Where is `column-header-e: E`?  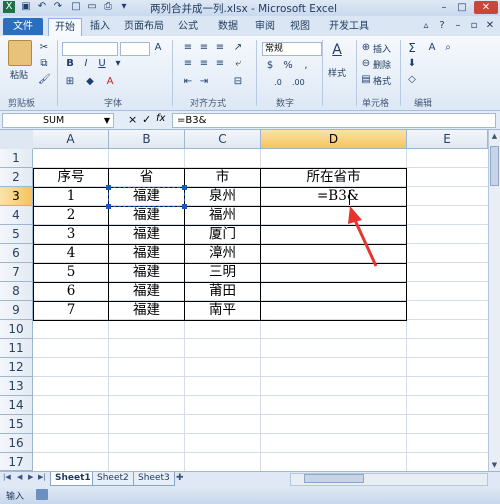 column-header-e: E is located at coordinates (447, 139).